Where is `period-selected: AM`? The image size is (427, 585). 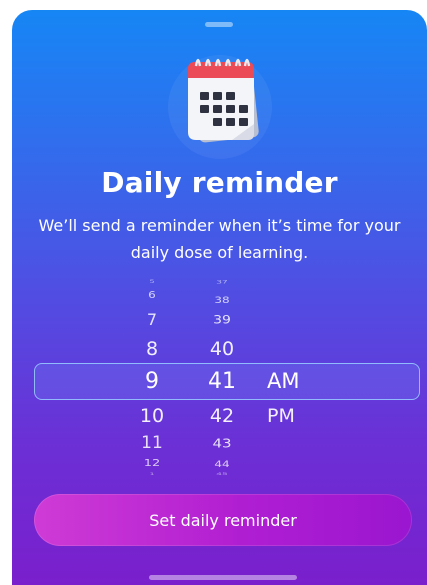
period-selected: AM is located at coordinates (292, 381).